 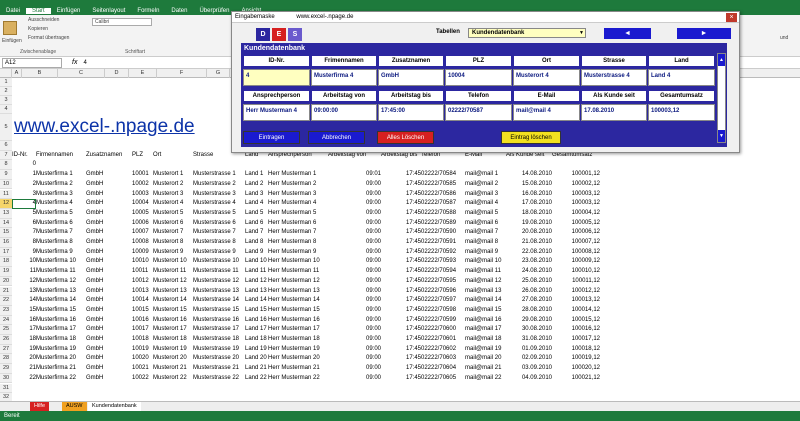 What do you see at coordinates (142, 329) in the screenshot?
I see `table-cell: 10017` at bounding box center [142, 329].